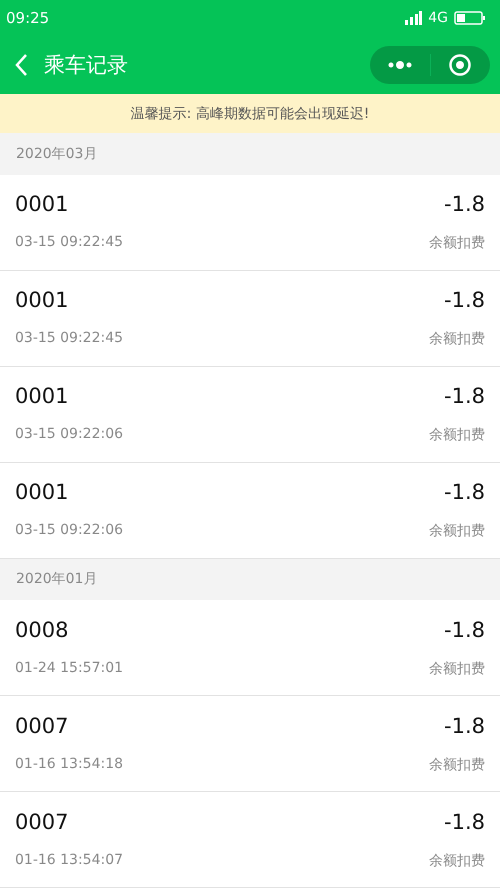  I want to click on month-header: 2020年03月, so click(56, 154).